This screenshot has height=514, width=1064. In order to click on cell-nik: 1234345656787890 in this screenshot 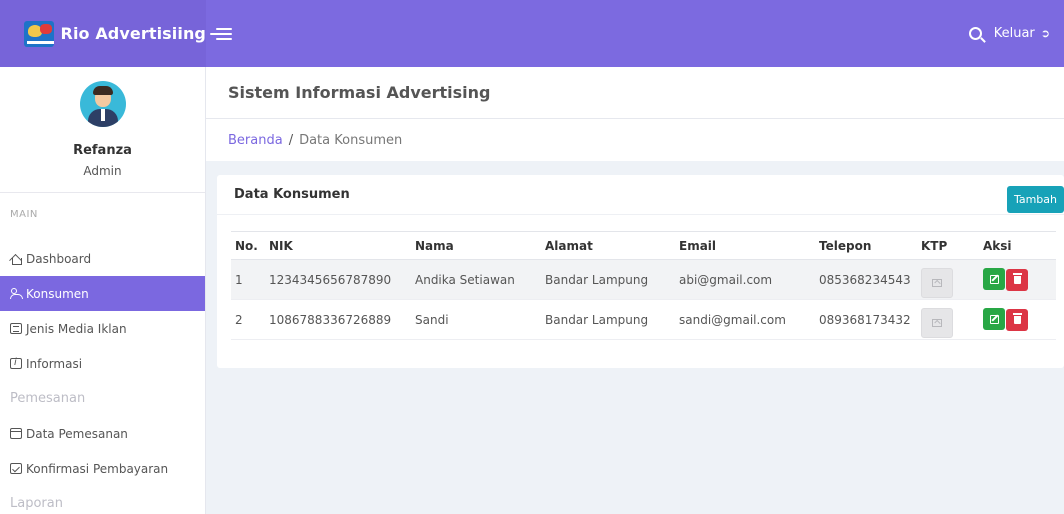, I will do `click(338, 279)`.